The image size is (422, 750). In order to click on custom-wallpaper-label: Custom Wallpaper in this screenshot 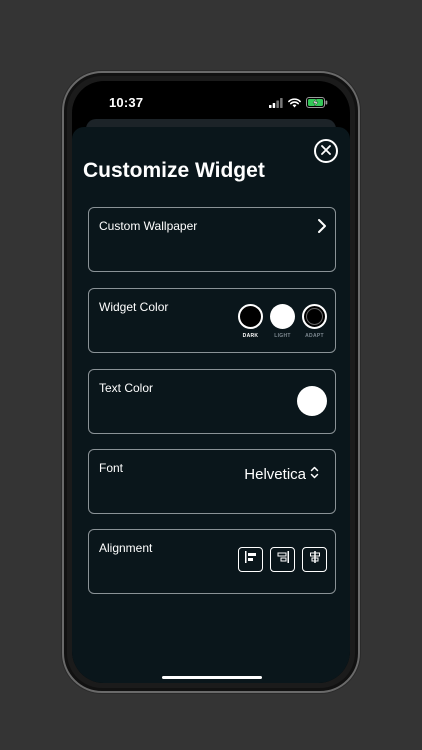, I will do `click(148, 226)`.